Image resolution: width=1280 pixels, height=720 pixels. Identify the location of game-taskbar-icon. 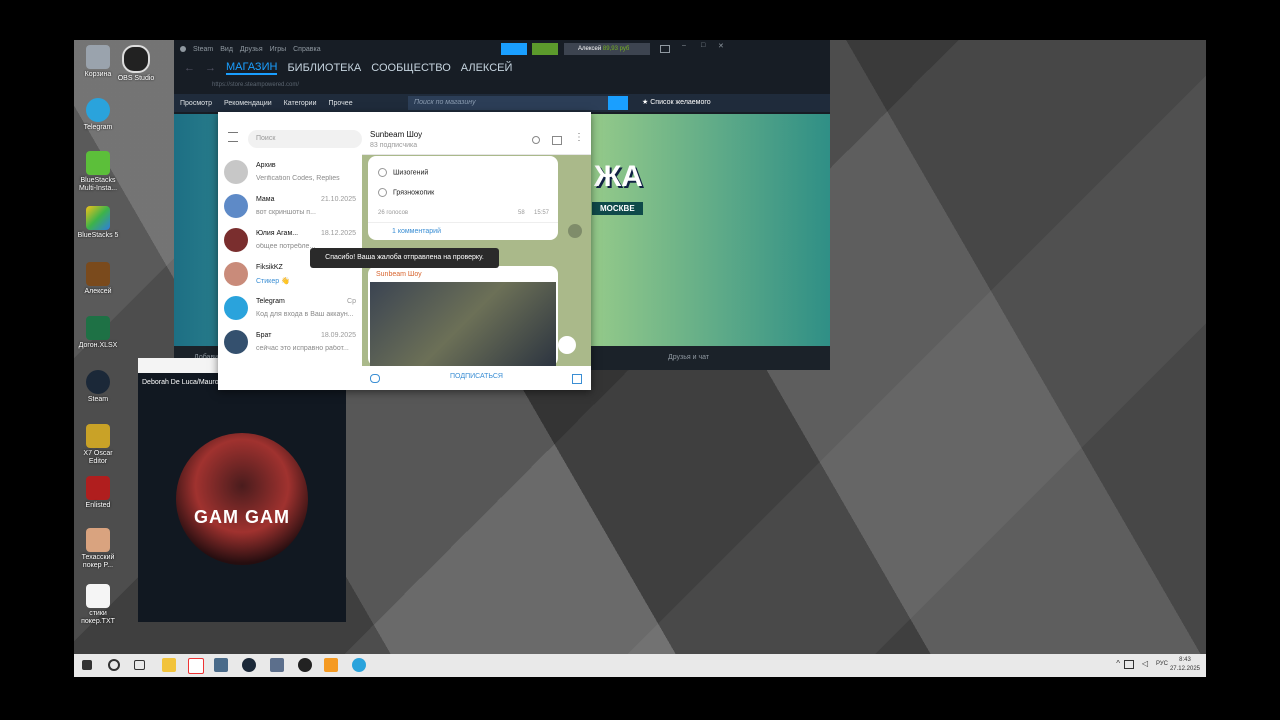
(277, 665).